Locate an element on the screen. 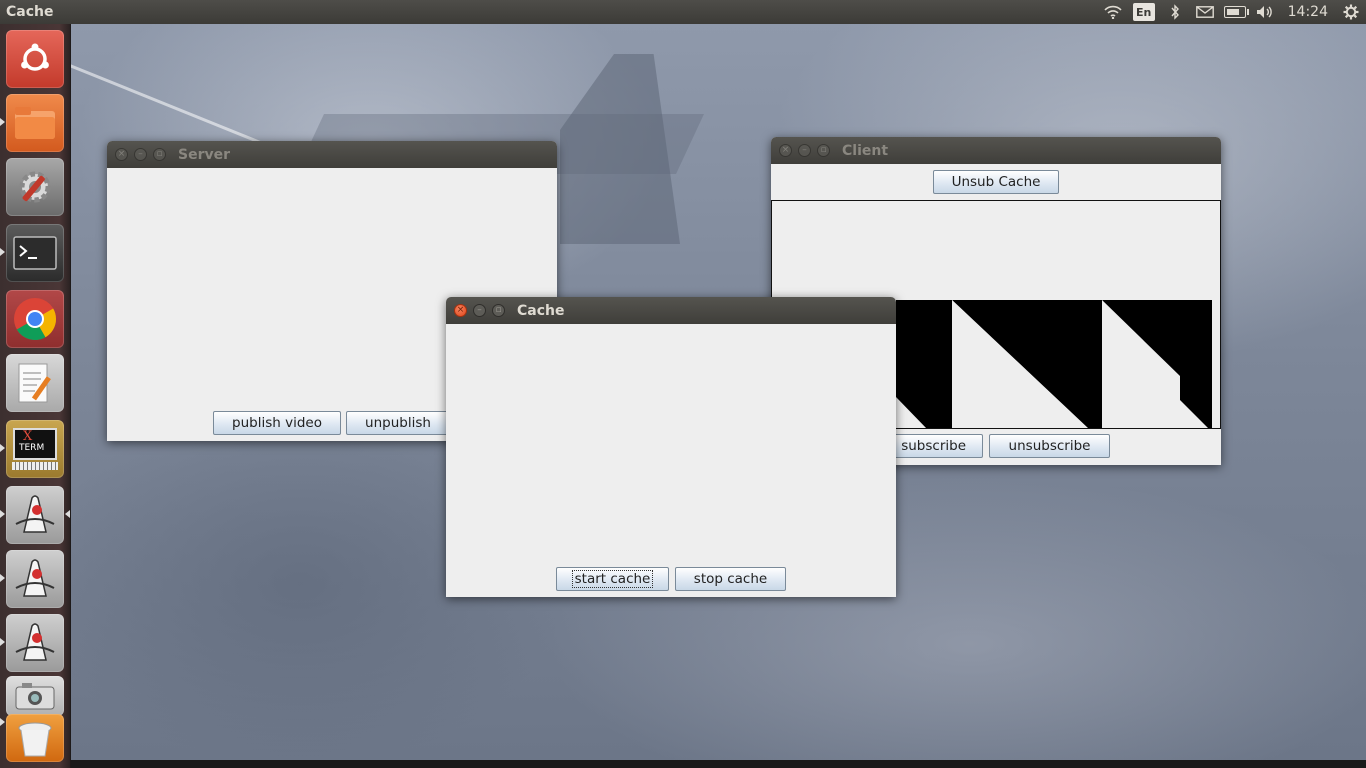 This screenshot has width=1366, height=768. cache-titlebar: × – ▫ Cache is located at coordinates (671, 310).